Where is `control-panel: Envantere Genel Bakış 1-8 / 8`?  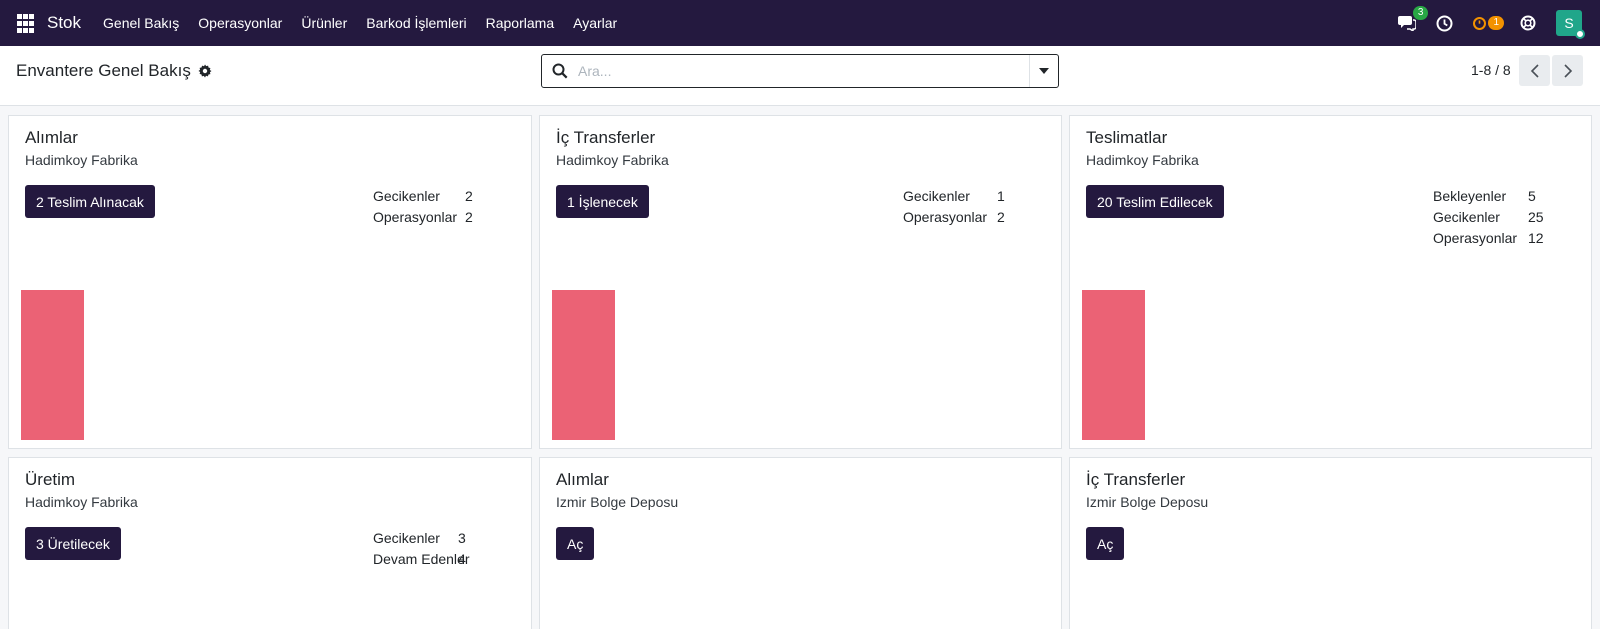 control-panel: Envantere Genel Bakış 1-8 / 8 is located at coordinates (800, 76).